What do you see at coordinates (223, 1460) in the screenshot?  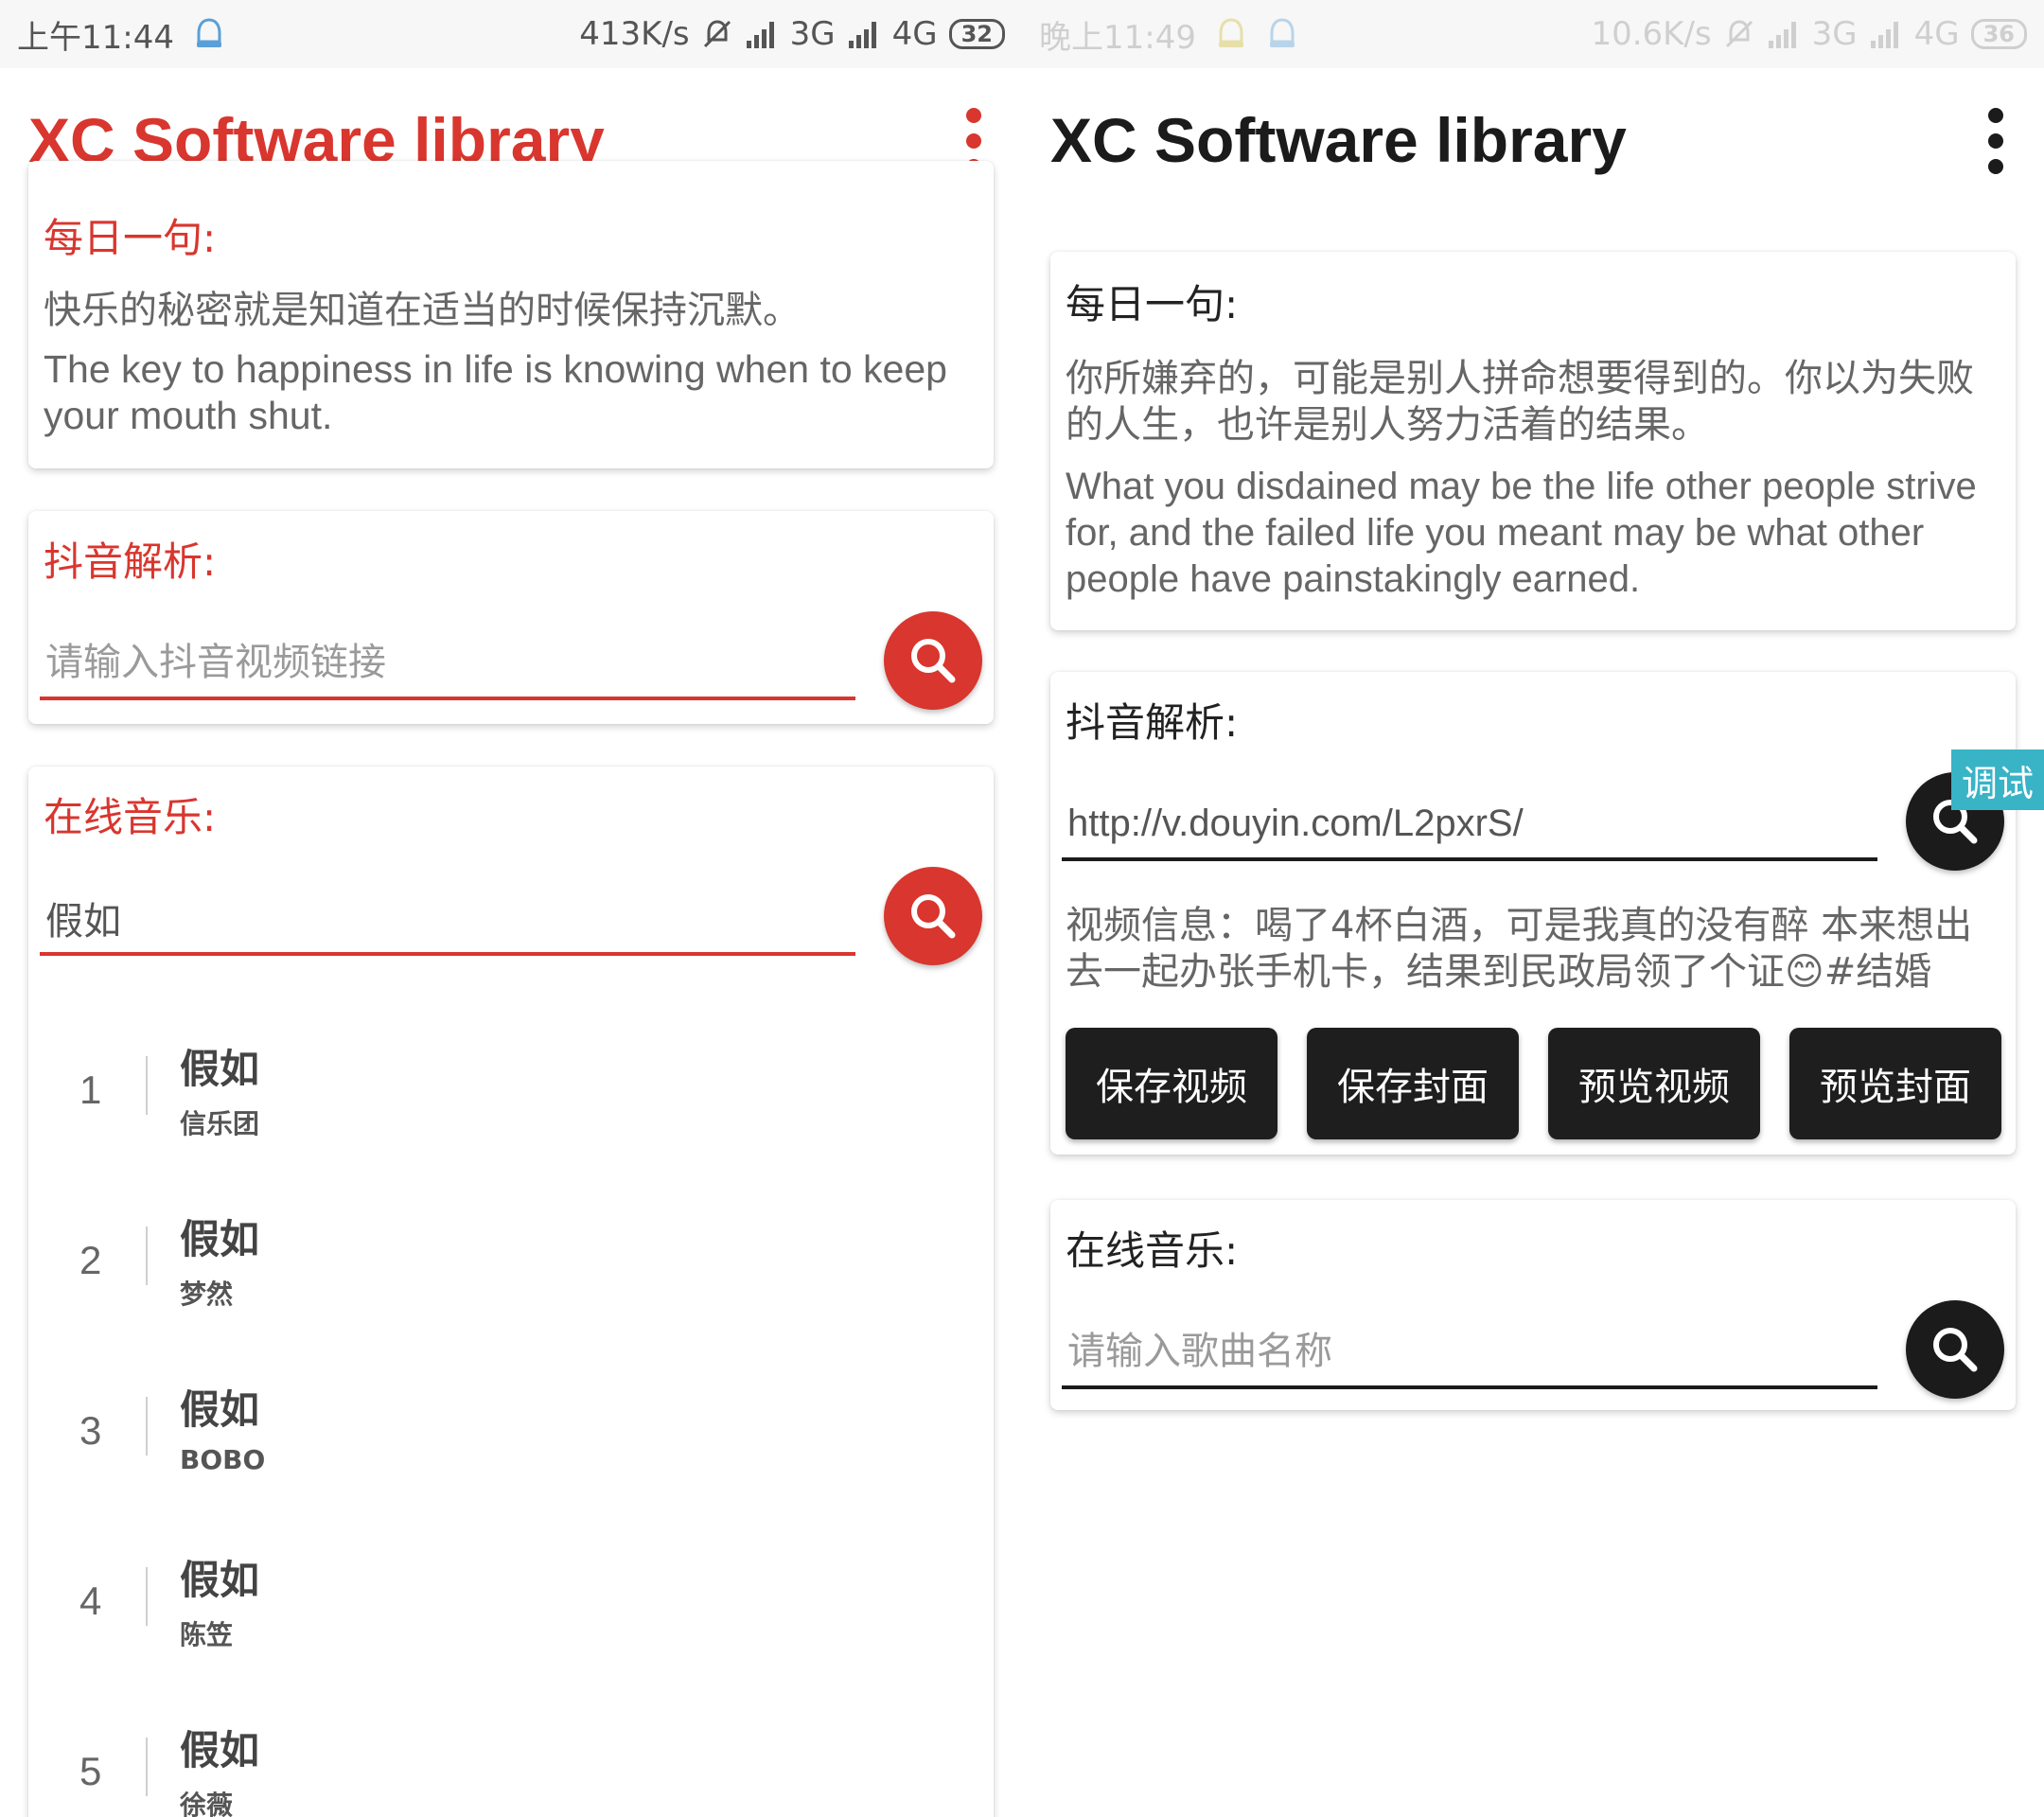 I see `song-artist: BOBO` at bounding box center [223, 1460].